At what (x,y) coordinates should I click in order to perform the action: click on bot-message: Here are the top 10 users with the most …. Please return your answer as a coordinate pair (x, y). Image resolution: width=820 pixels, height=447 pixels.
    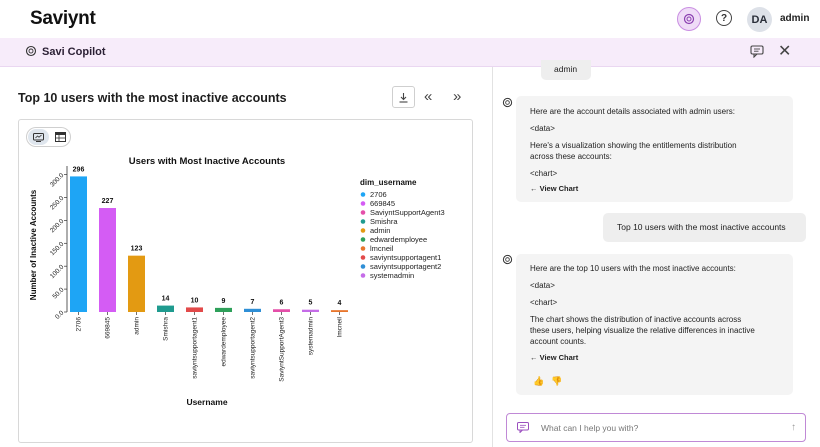
    Looking at the image, I should click on (654, 324).